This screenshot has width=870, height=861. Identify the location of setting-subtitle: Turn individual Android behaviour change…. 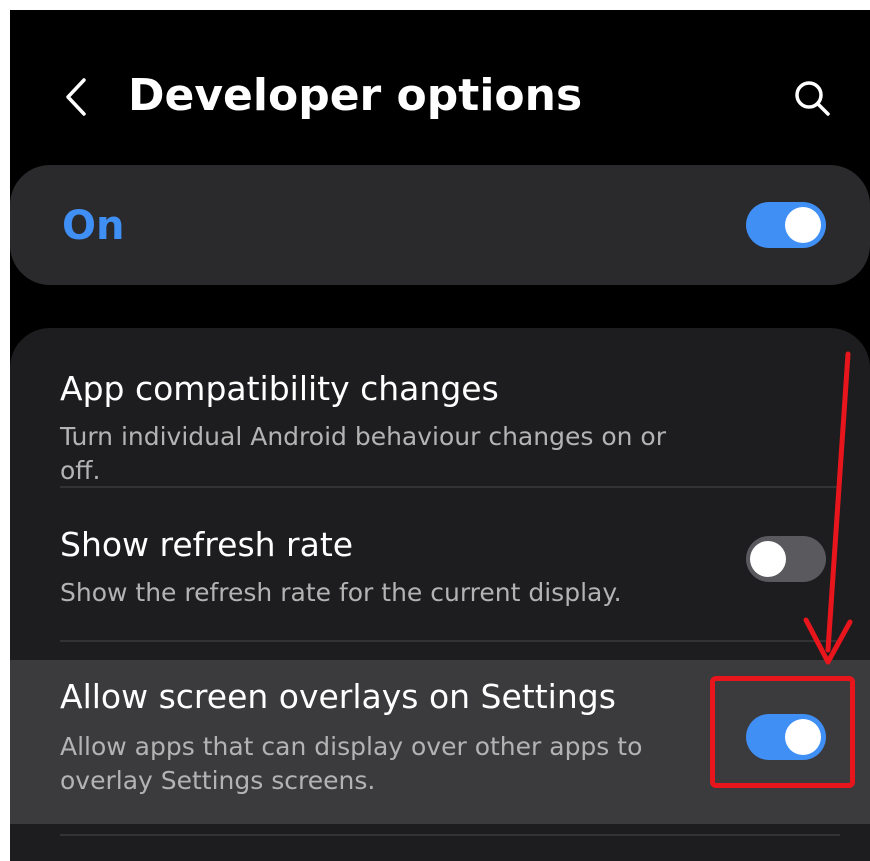
(363, 453).